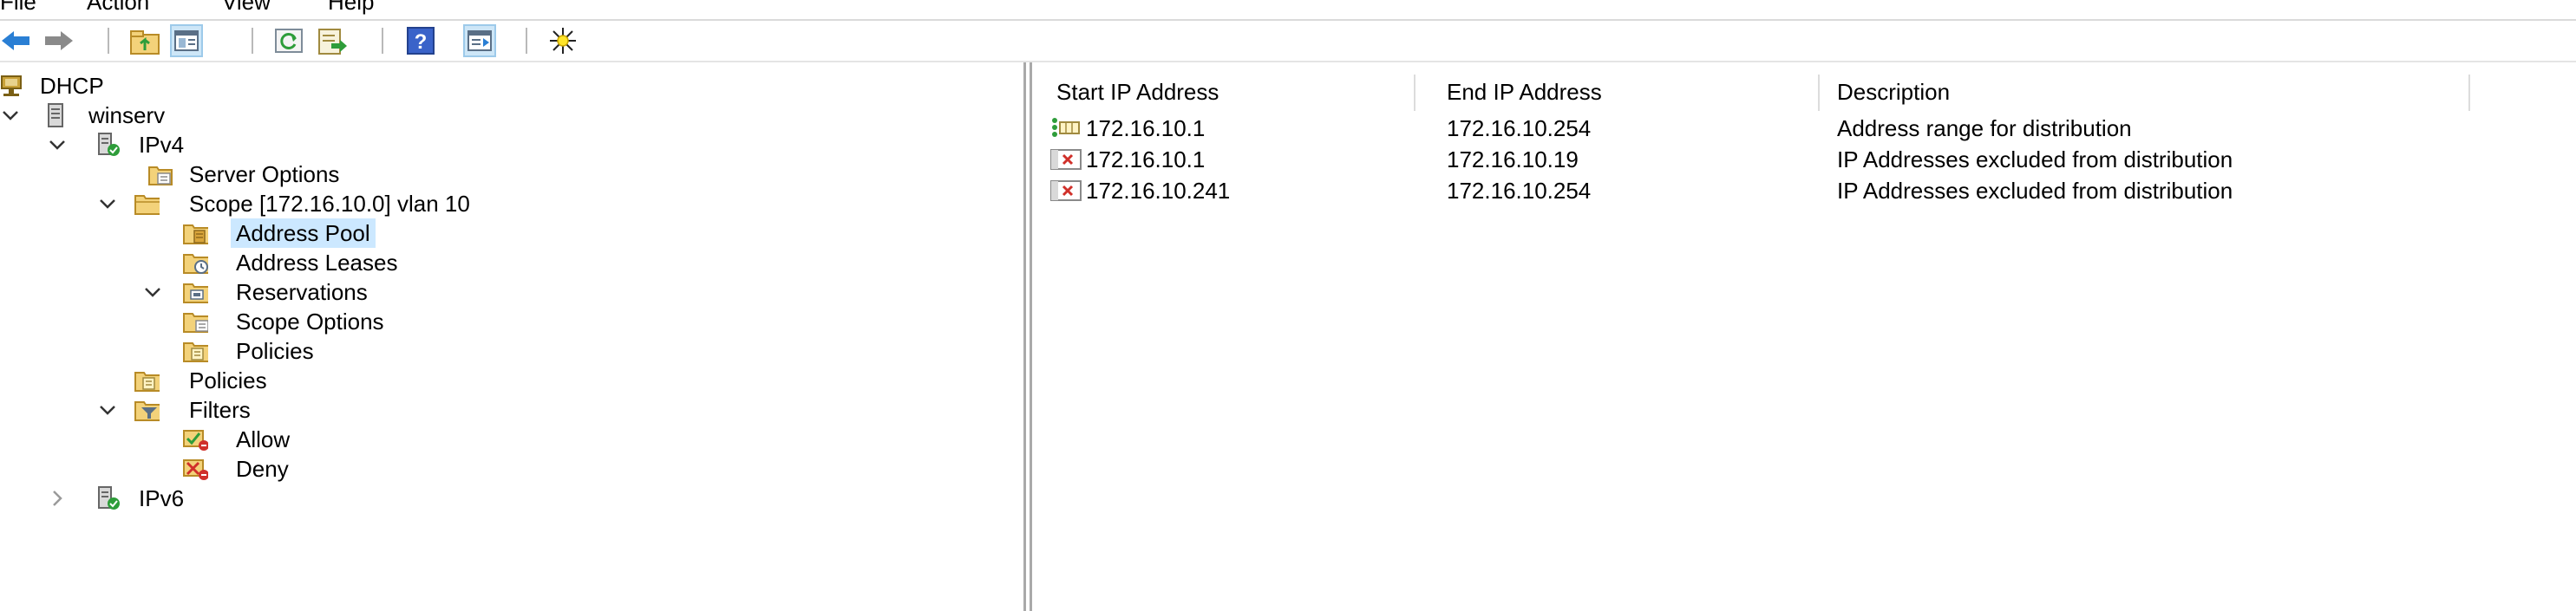 This screenshot has height=611, width=2576. Describe the element at coordinates (317, 263) in the screenshot. I see `tree-label: Address Leases` at that location.